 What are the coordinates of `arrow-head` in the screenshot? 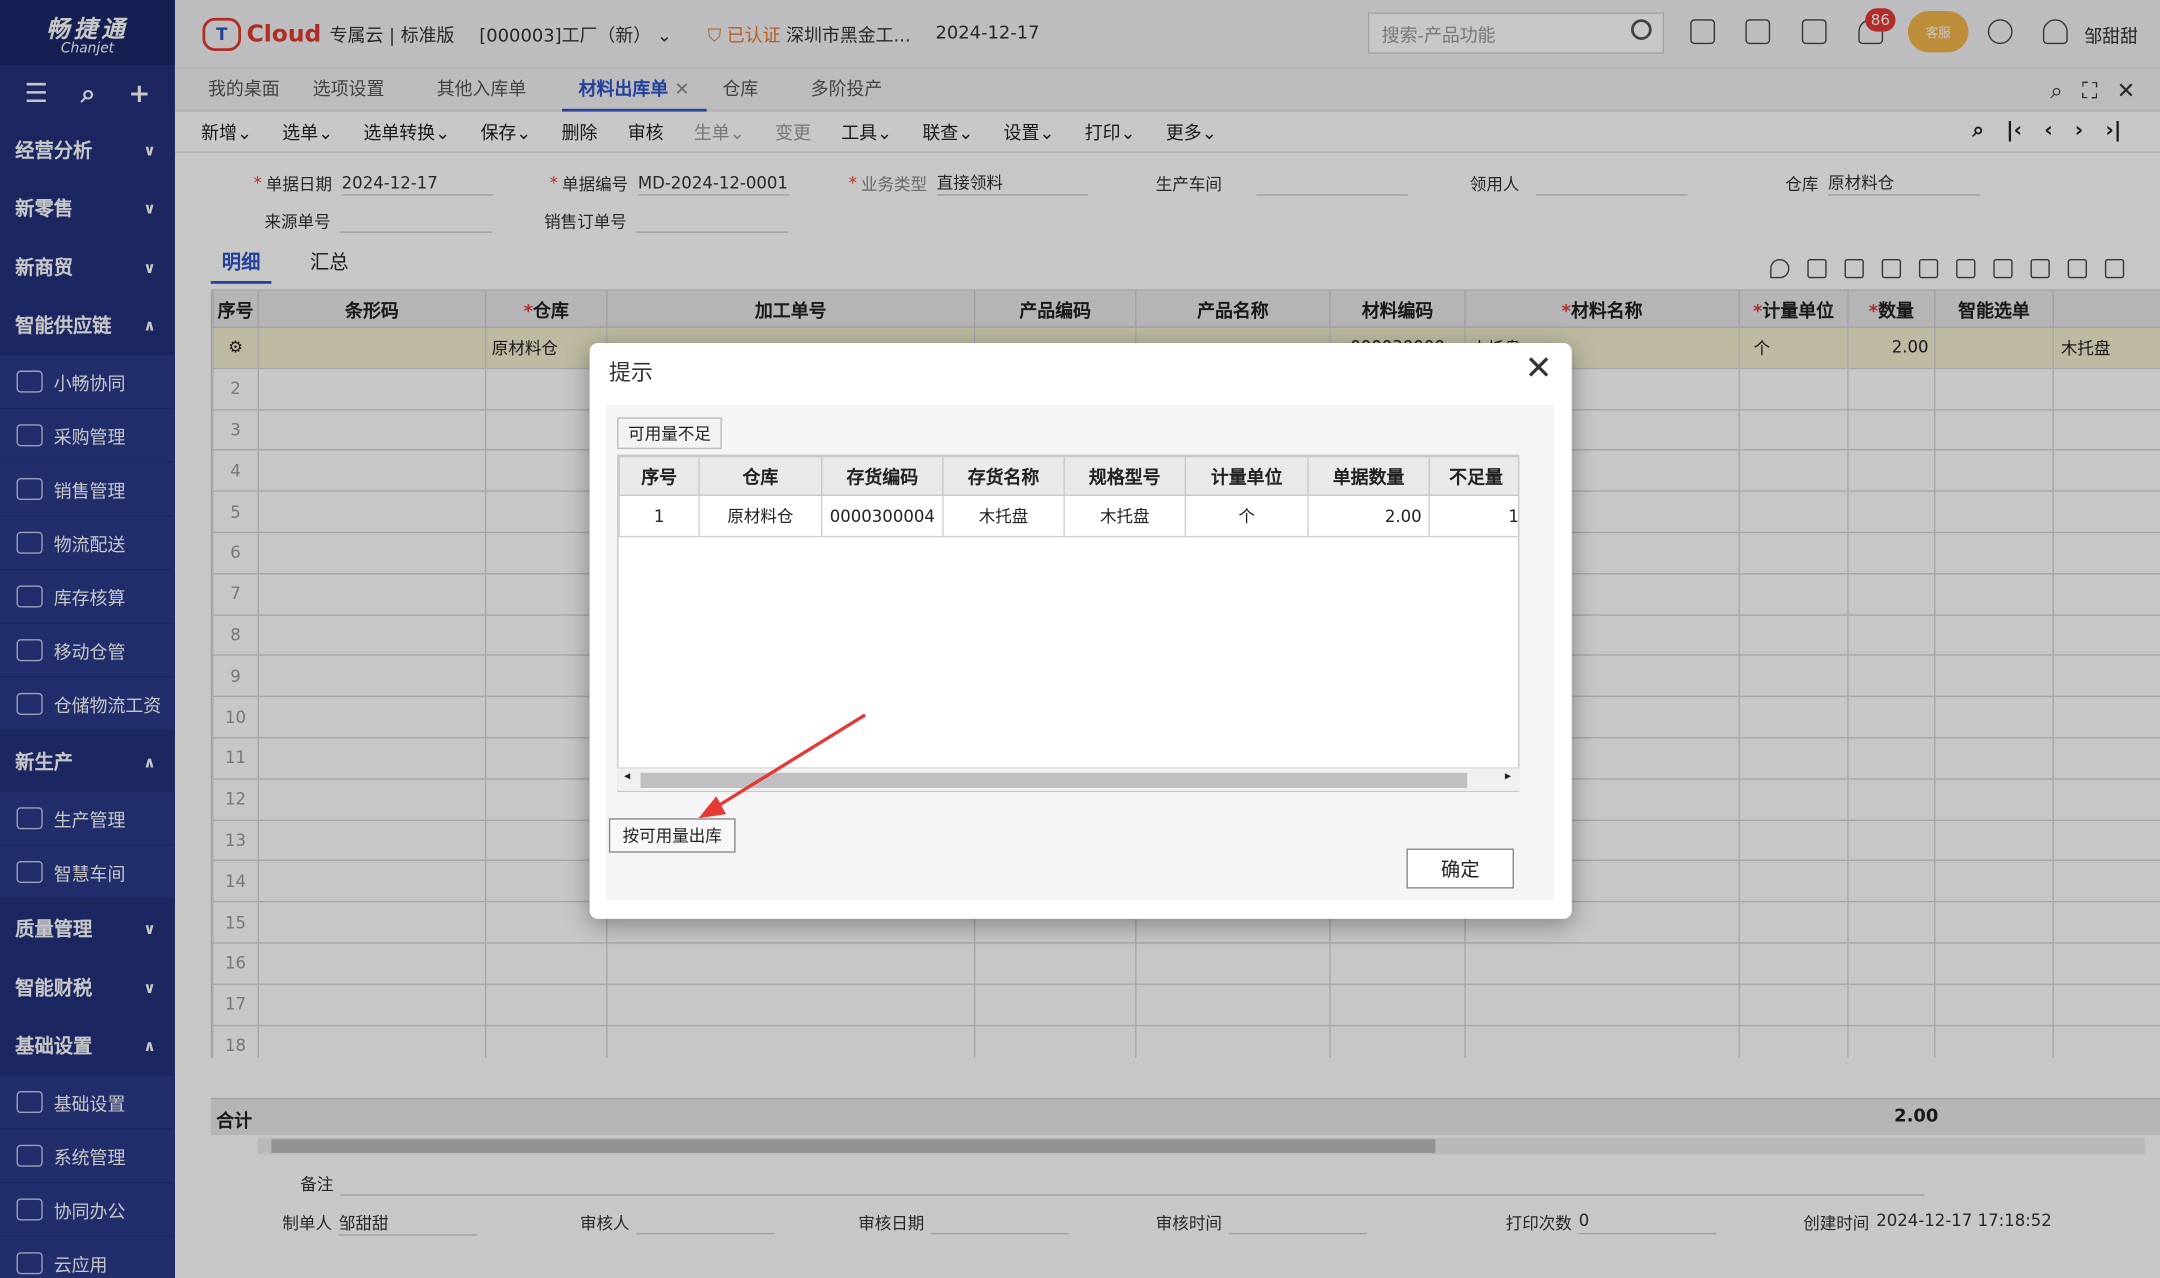 It's located at (712, 807).